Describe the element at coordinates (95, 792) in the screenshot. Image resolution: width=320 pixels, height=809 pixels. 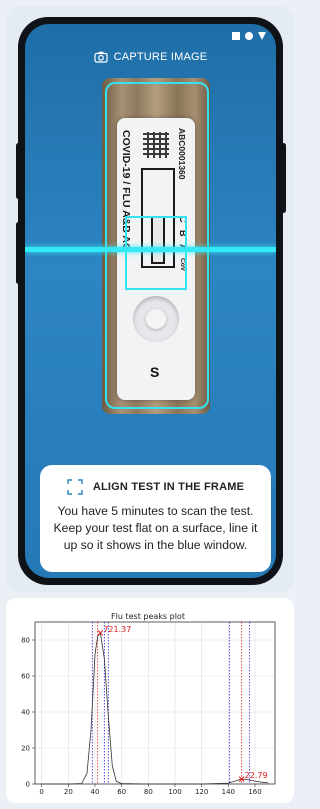
I see `x-tick-label: 40` at that location.